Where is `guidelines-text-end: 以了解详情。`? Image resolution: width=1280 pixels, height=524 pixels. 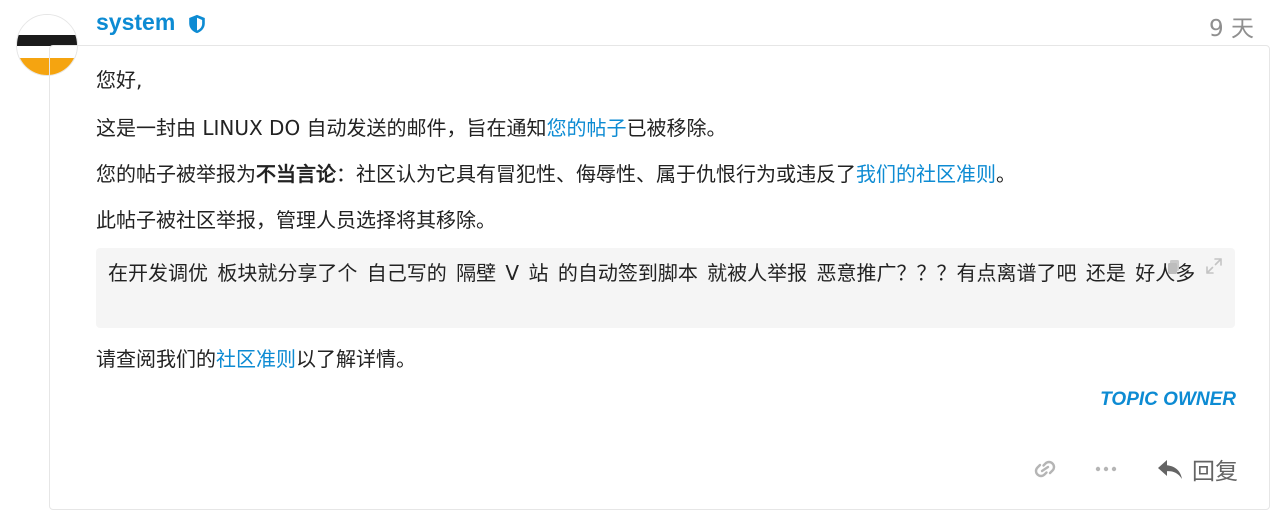 guidelines-text-end: 以了解详情。 is located at coordinates (356, 359).